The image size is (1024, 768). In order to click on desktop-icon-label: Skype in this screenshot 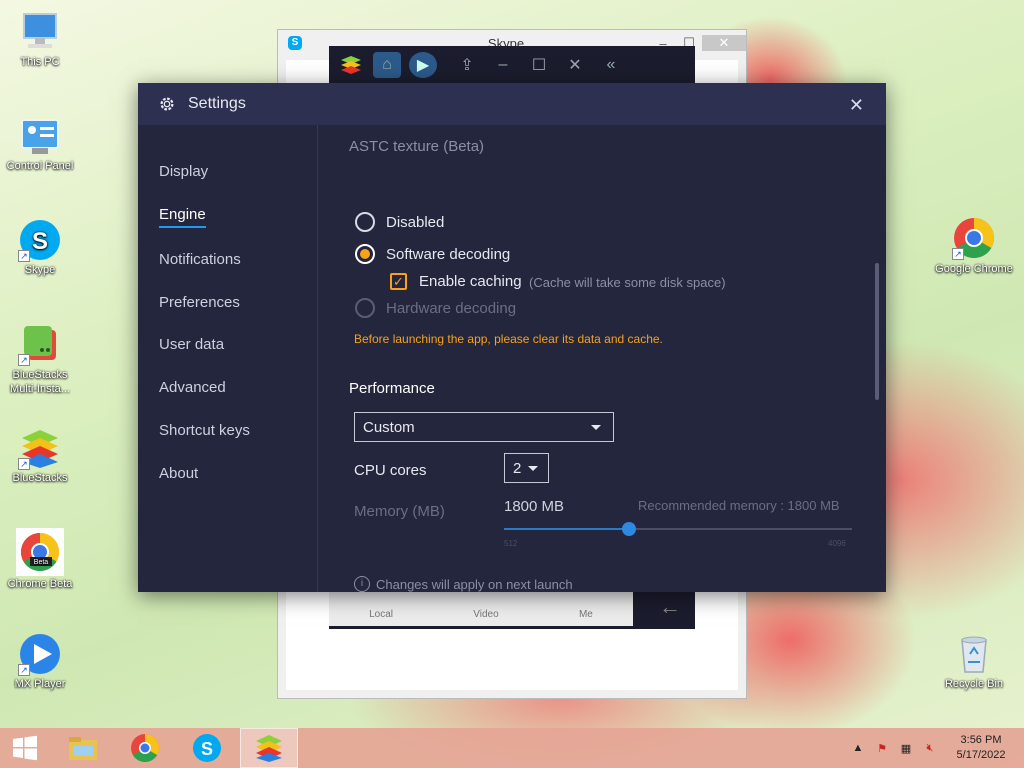, I will do `click(40, 270)`.